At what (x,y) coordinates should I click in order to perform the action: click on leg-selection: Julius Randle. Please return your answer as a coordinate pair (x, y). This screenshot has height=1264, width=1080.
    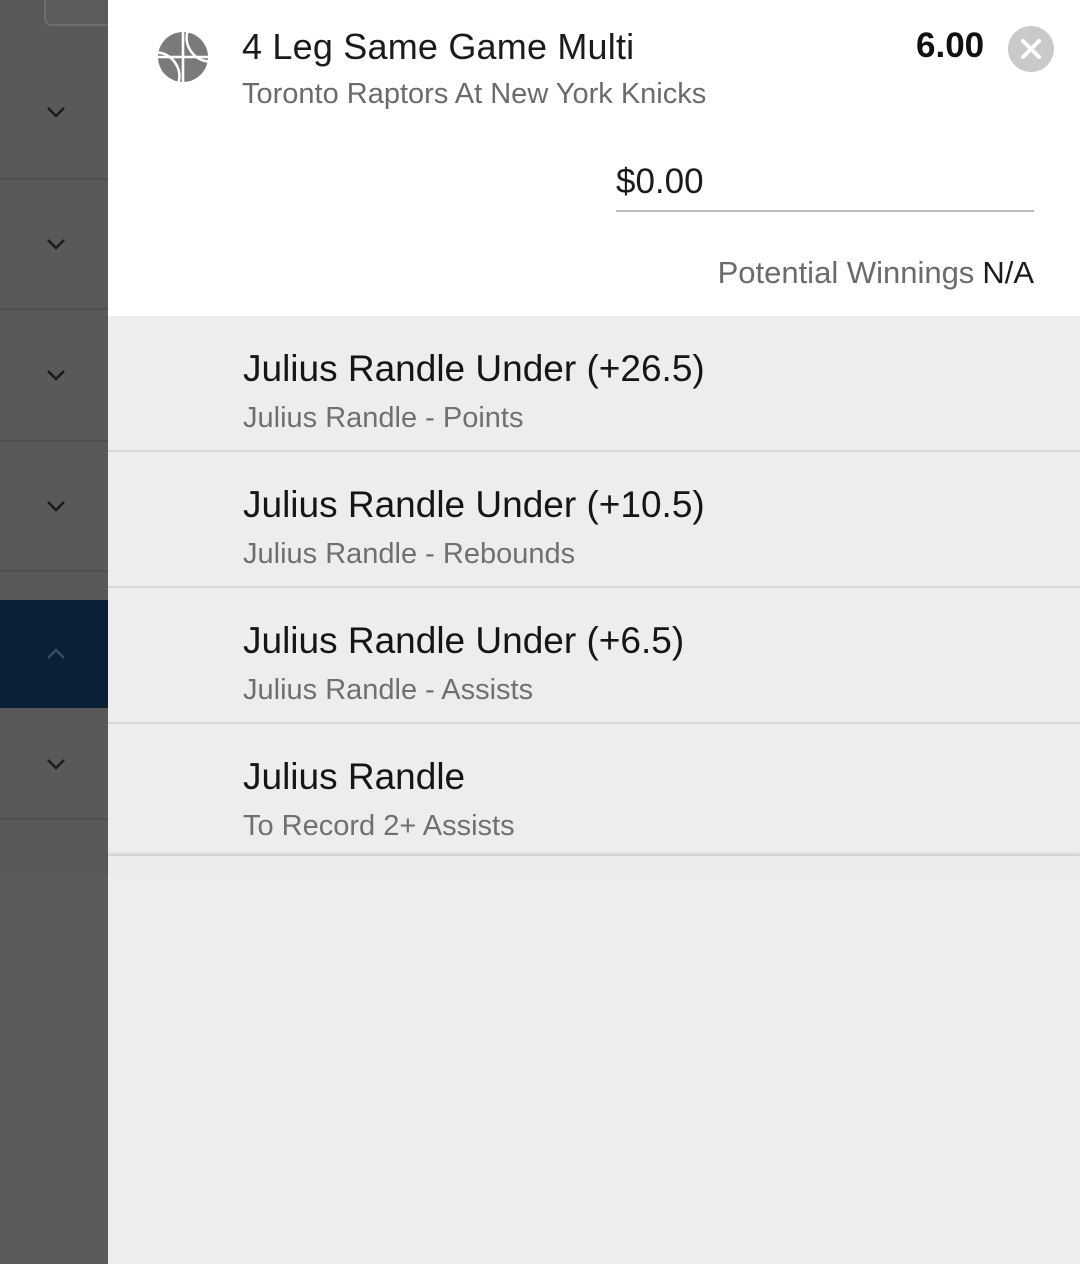
    Looking at the image, I should click on (354, 776).